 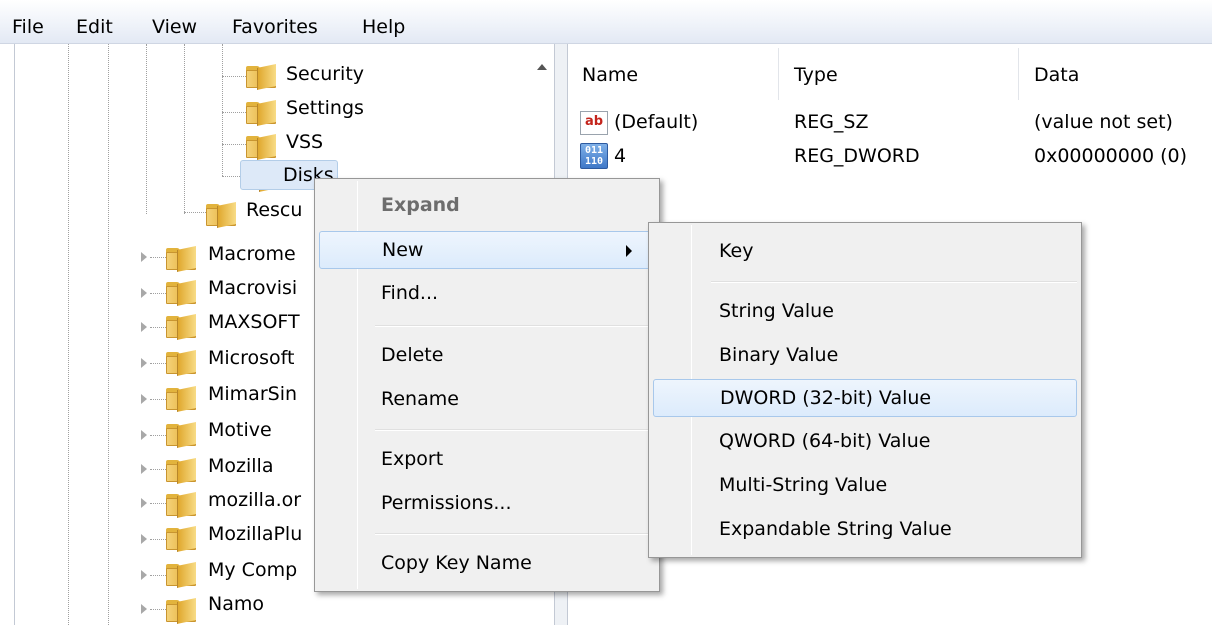 What do you see at coordinates (253, 570) in the screenshot?
I see `tree-item-label: My Comp` at bounding box center [253, 570].